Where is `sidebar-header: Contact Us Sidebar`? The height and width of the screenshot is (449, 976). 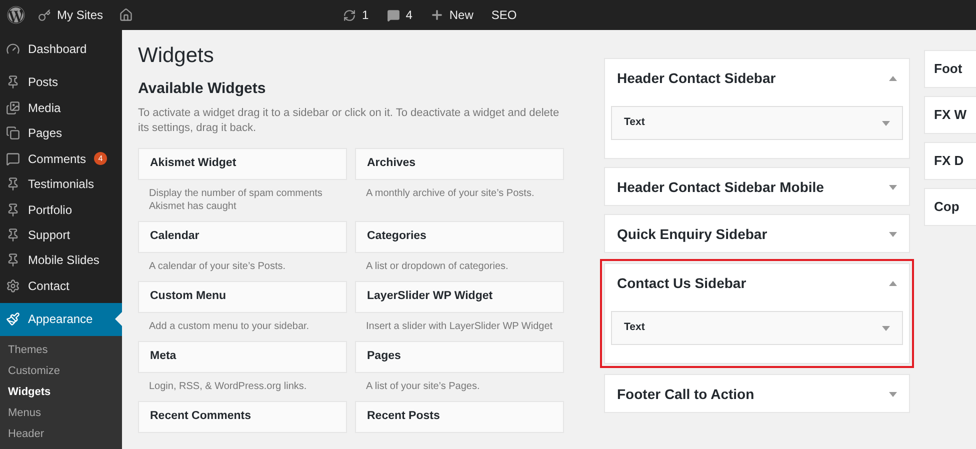
sidebar-header: Contact Us Sidebar is located at coordinates (757, 283).